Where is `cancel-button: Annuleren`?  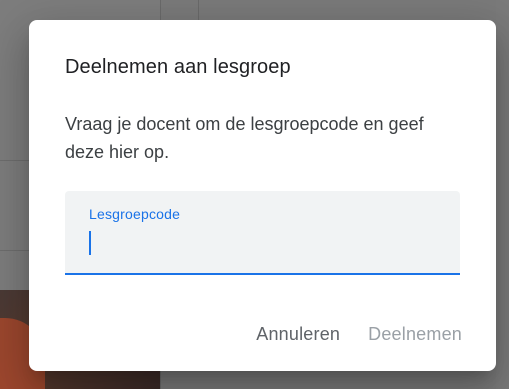
cancel-button: Annuleren is located at coordinates (298, 334).